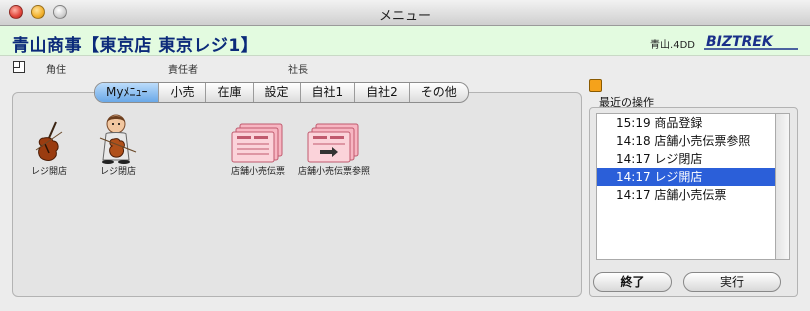 The height and width of the screenshot is (311, 810). I want to click on list-item: 14:17 店舗小売伝票, so click(686, 195).